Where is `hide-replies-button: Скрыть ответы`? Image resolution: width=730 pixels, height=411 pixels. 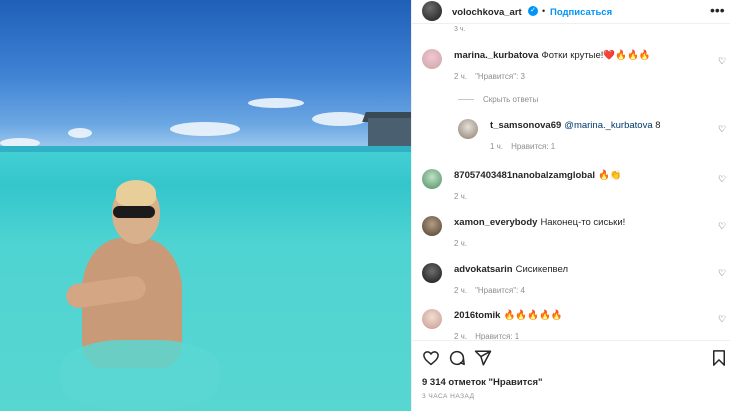 hide-replies-button: Скрыть ответы is located at coordinates (510, 99).